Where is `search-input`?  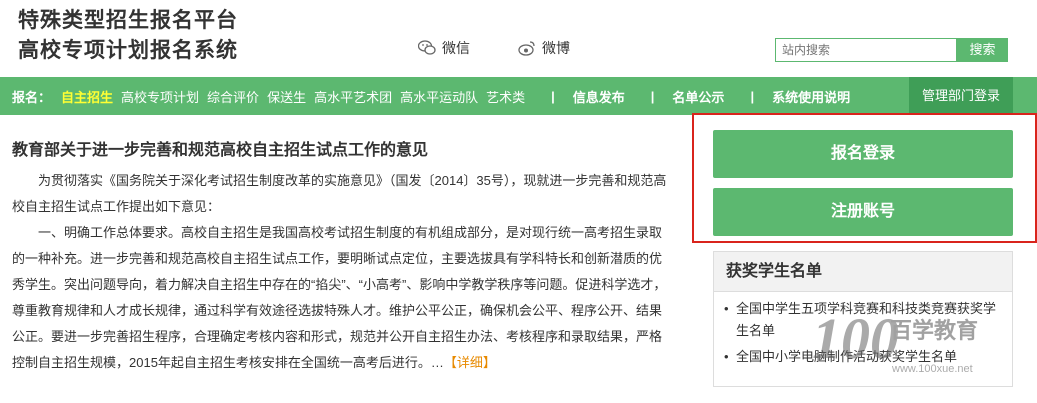
search-input is located at coordinates (866, 50).